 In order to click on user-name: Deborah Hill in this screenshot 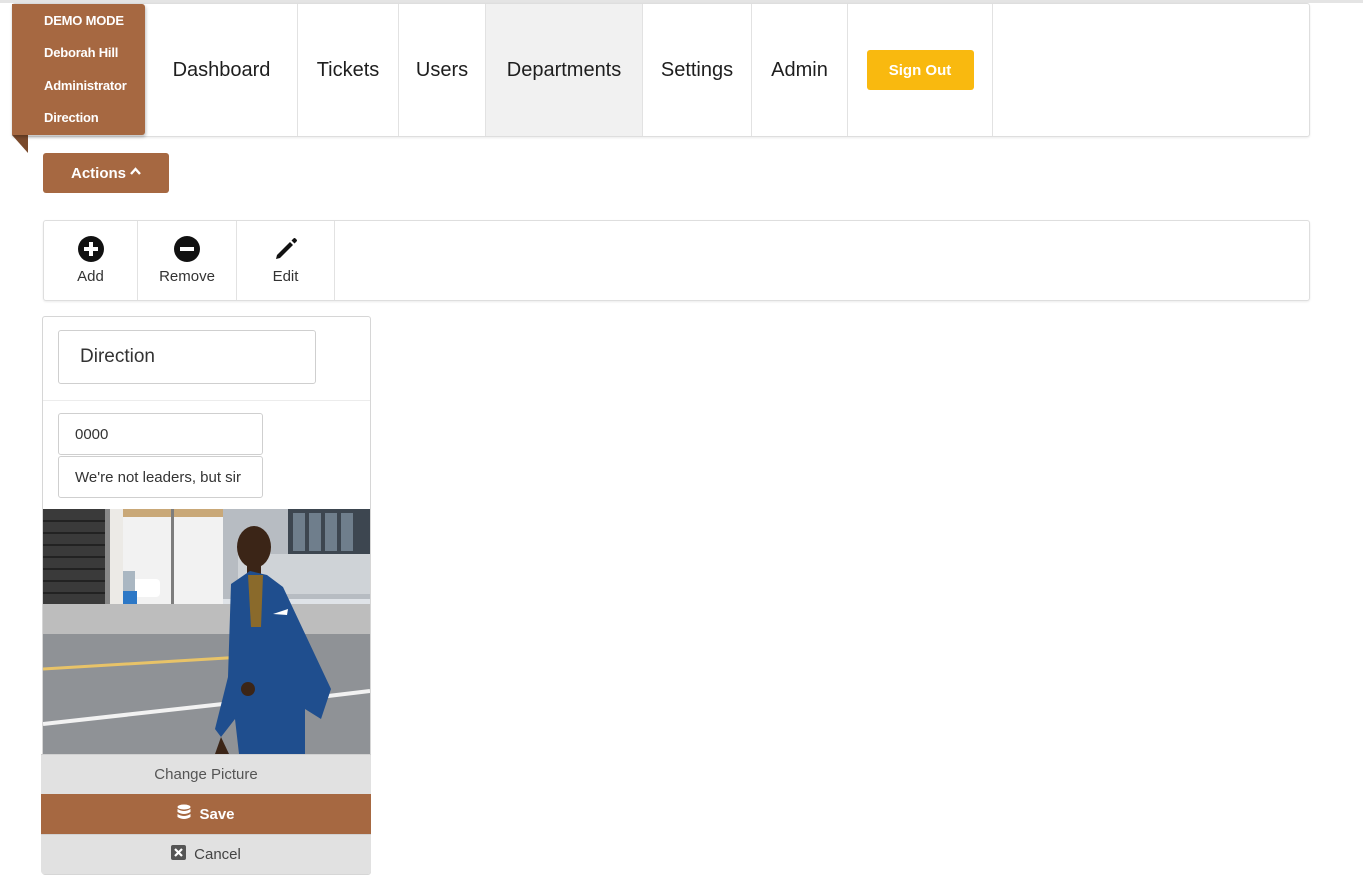, I will do `click(81, 52)`.